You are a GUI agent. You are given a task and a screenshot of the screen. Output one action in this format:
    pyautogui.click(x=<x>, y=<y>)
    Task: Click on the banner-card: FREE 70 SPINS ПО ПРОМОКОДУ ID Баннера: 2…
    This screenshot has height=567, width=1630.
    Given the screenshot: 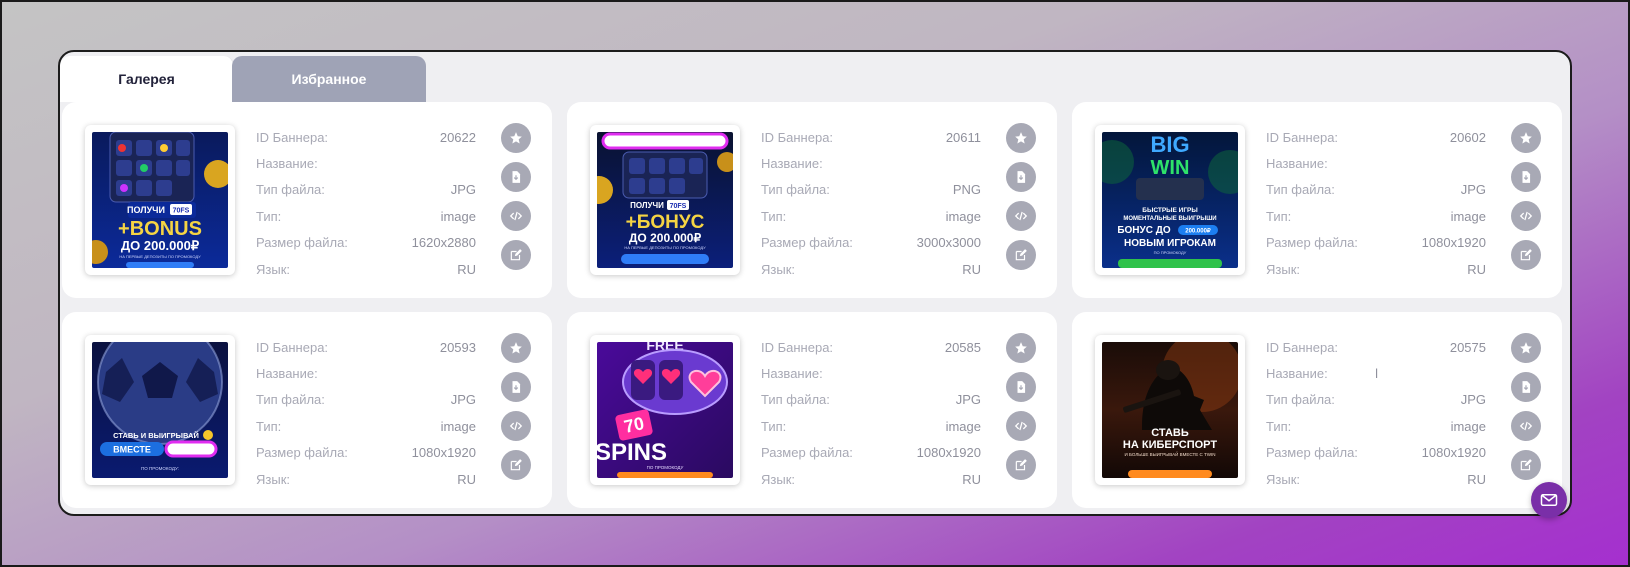 What is the action you would take?
    pyautogui.click(x=812, y=410)
    